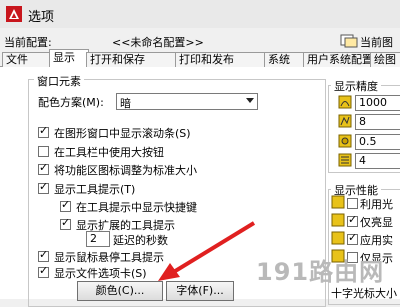 Image resolution: width=400 pixels, height=307 pixels. What do you see at coordinates (98, 239) in the screenshot?
I see `delay-seconds-field: 2` at bounding box center [98, 239].